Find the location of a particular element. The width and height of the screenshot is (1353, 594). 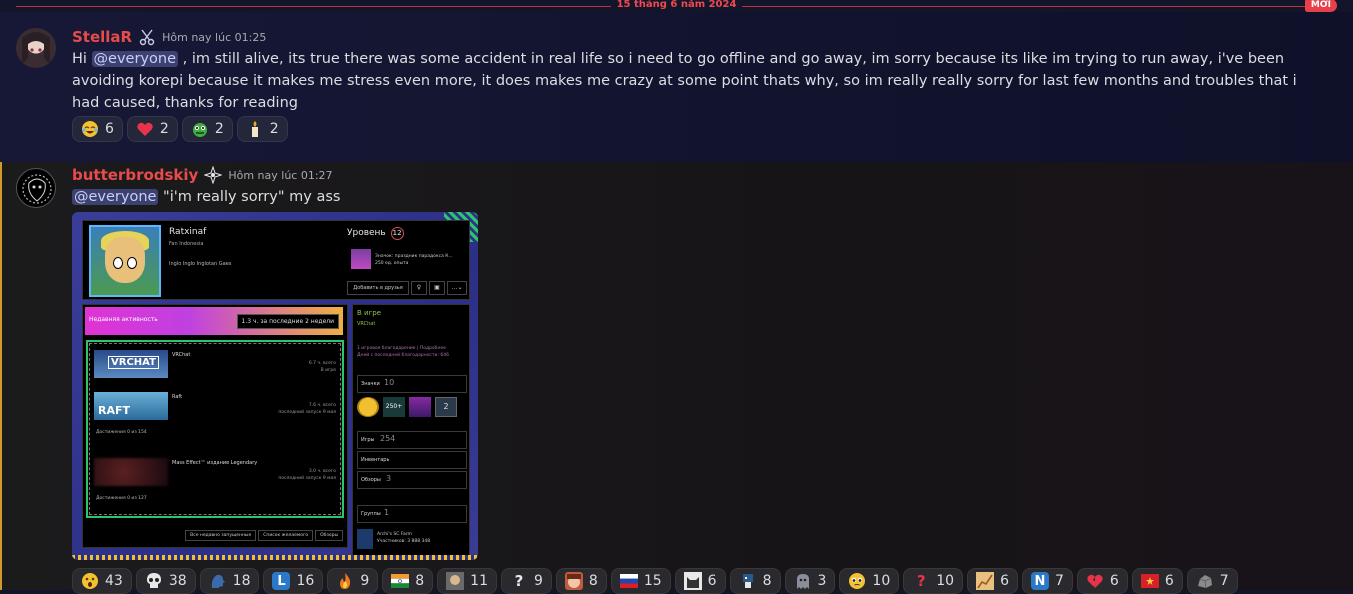

talking-head-icon is located at coordinates (218, 581).